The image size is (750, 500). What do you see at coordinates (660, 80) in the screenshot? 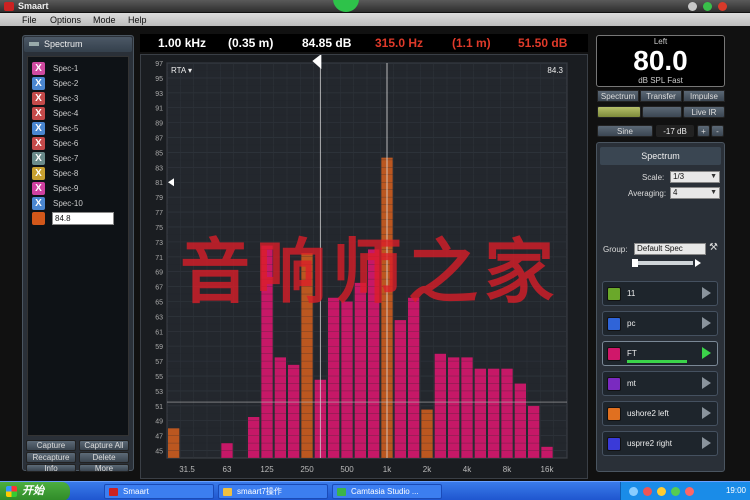
I see `meter-unit-label: dB SPL Fast` at bounding box center [660, 80].